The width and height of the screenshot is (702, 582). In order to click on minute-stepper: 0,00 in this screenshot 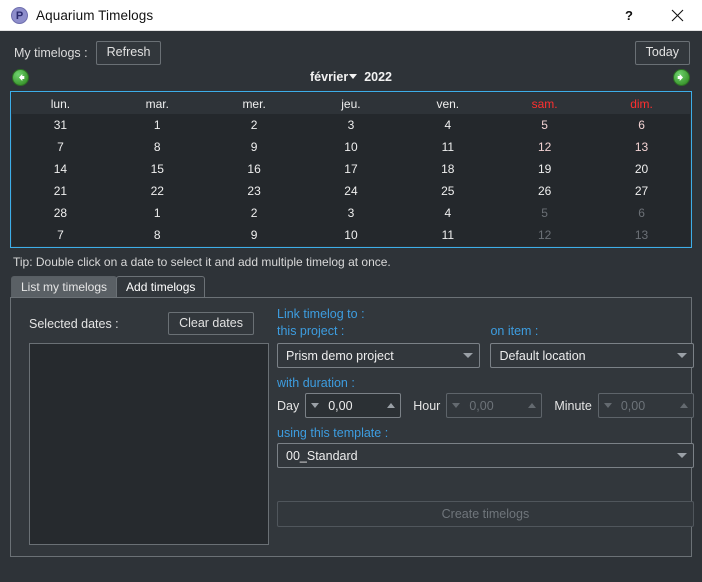, I will do `click(645, 405)`.